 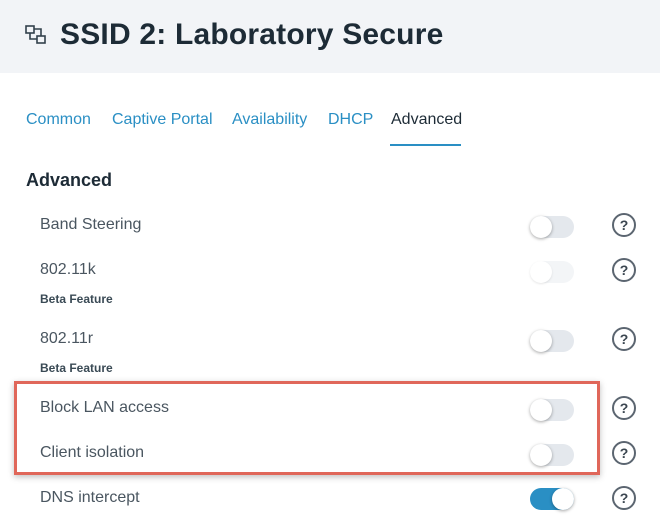 I want to click on dns-intercept-help-icon: ?, so click(x=624, y=498).